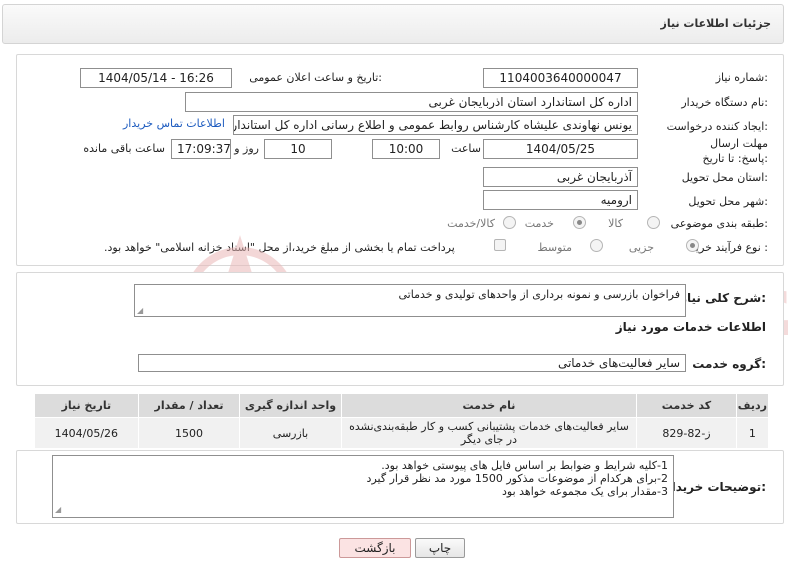  What do you see at coordinates (729, 364) in the screenshot?
I see `service-group-label: گروه خدمت:` at bounding box center [729, 364].